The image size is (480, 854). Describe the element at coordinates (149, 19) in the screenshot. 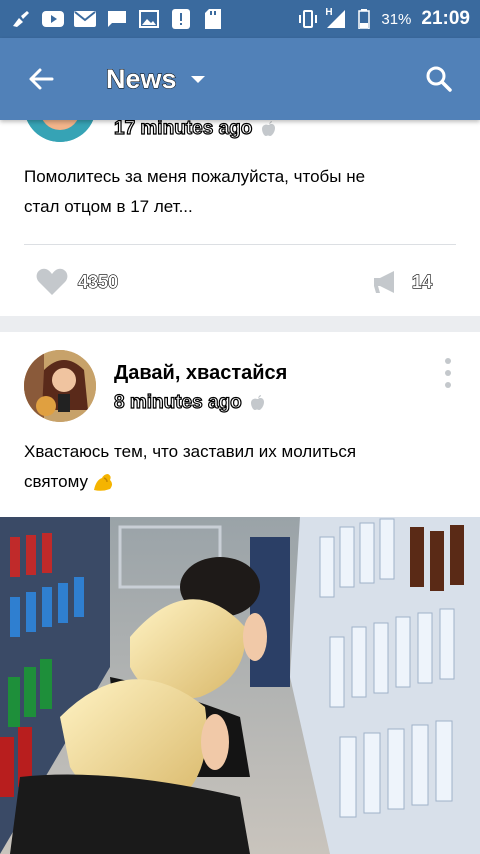

I see `gallery-icon` at that location.